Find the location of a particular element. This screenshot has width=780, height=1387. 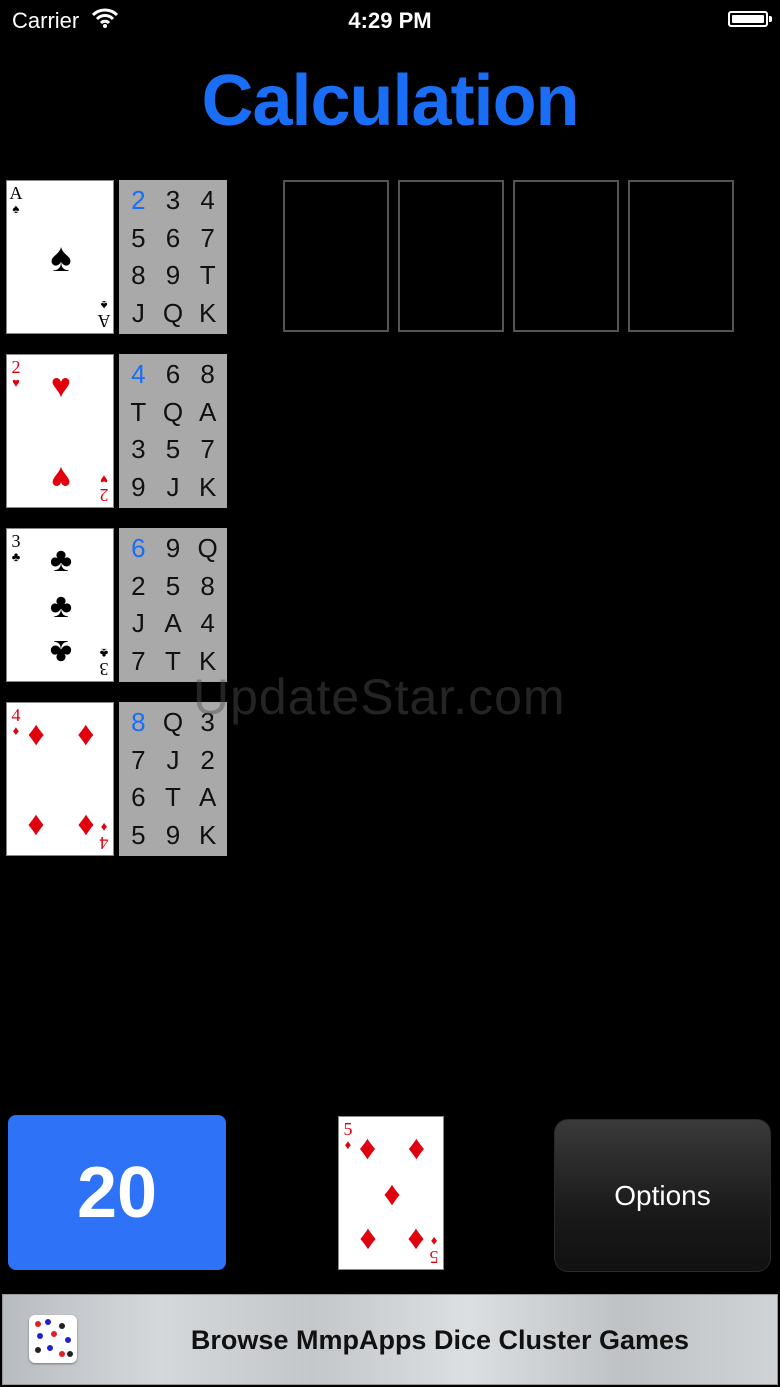

next-rank-needed: 8 is located at coordinates (138, 722).